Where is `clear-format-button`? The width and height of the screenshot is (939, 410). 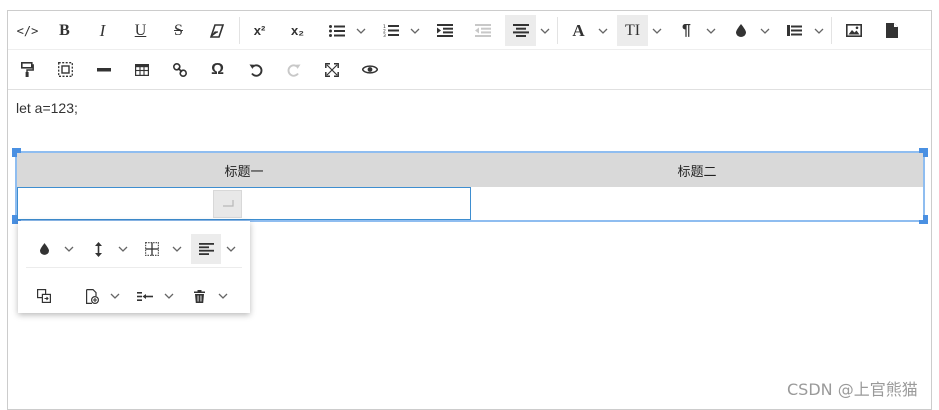 clear-format-button is located at coordinates (216, 30).